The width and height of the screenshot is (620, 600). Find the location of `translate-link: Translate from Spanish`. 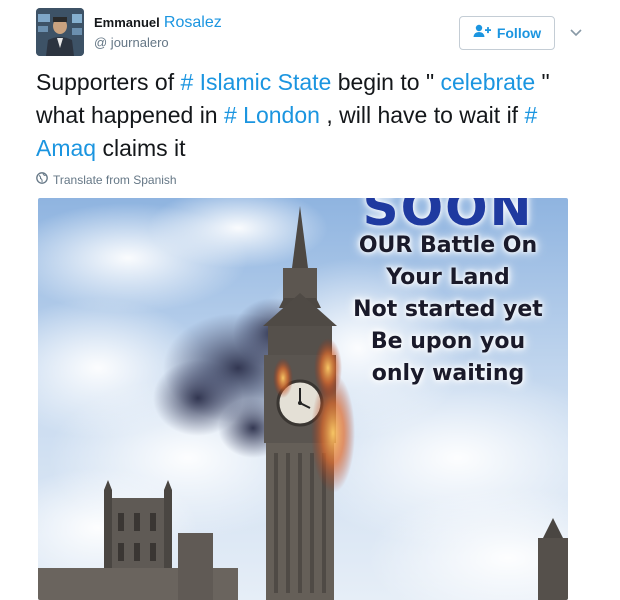

translate-link: Translate from Spanish is located at coordinates (106, 179).